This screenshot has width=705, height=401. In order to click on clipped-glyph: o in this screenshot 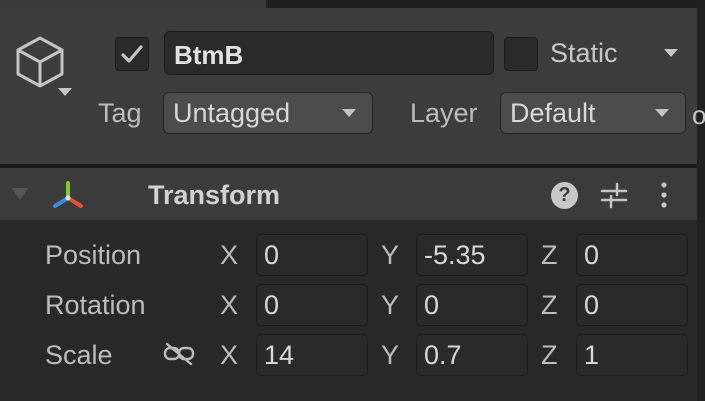, I will do `click(698, 115)`.